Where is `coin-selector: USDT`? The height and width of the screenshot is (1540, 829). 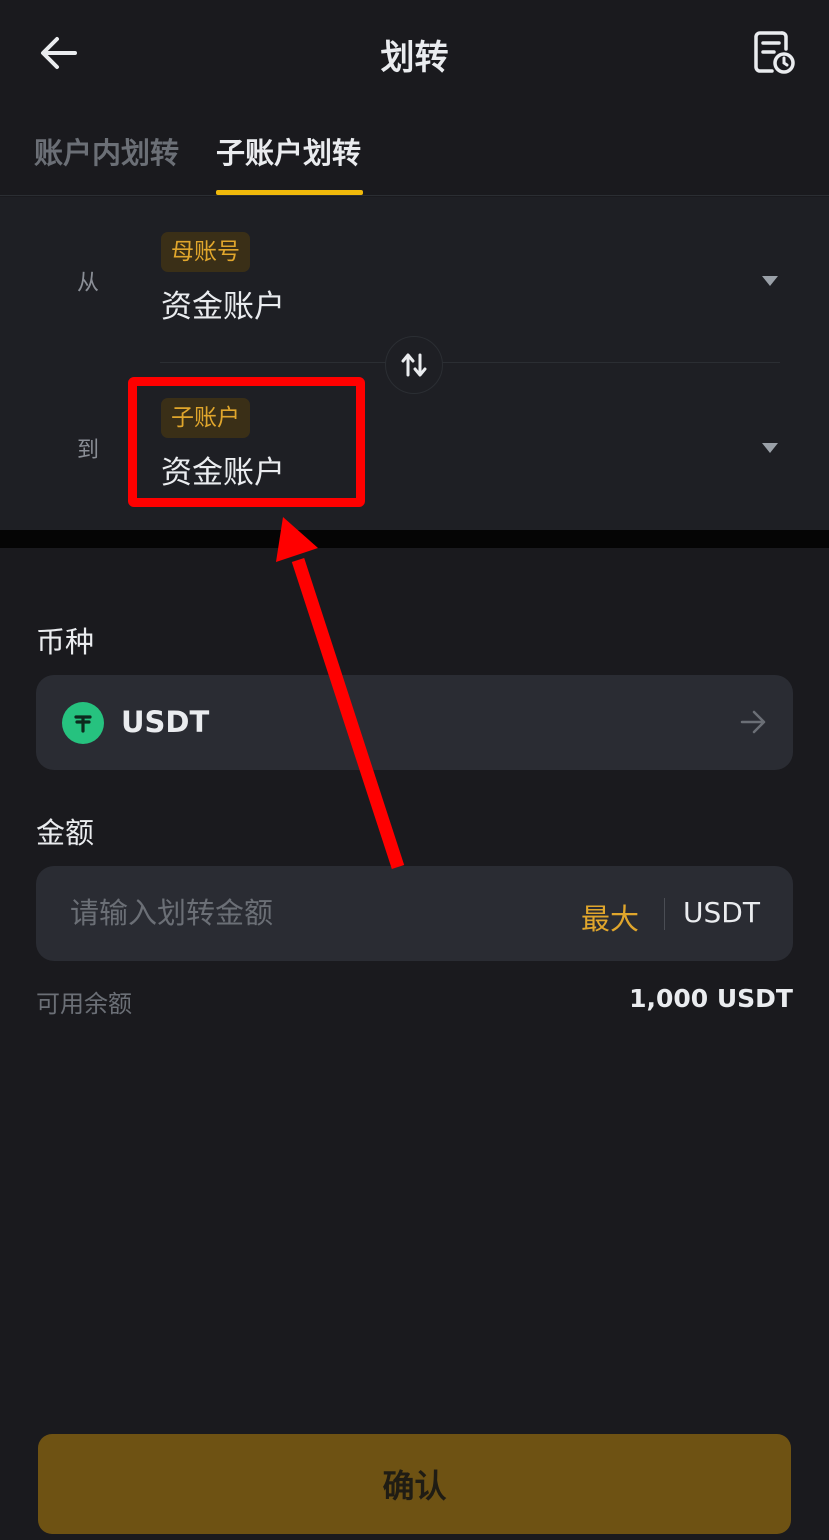 coin-selector: USDT is located at coordinates (414, 722).